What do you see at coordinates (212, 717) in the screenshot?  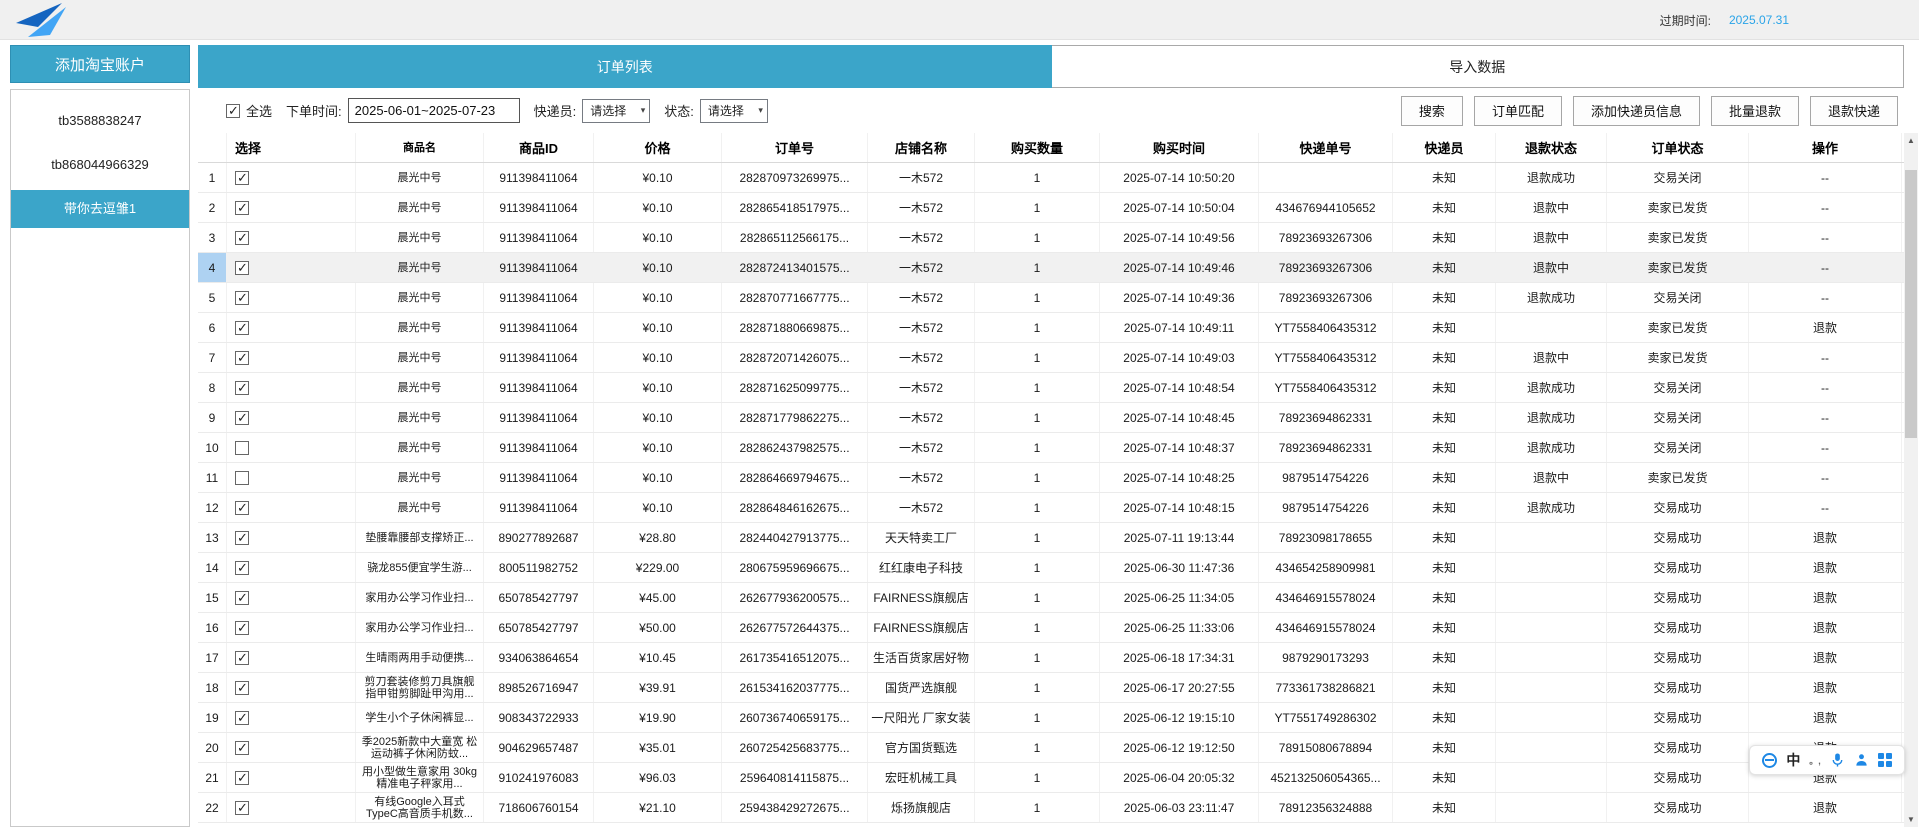 I see `row-number-cell: 19` at bounding box center [212, 717].